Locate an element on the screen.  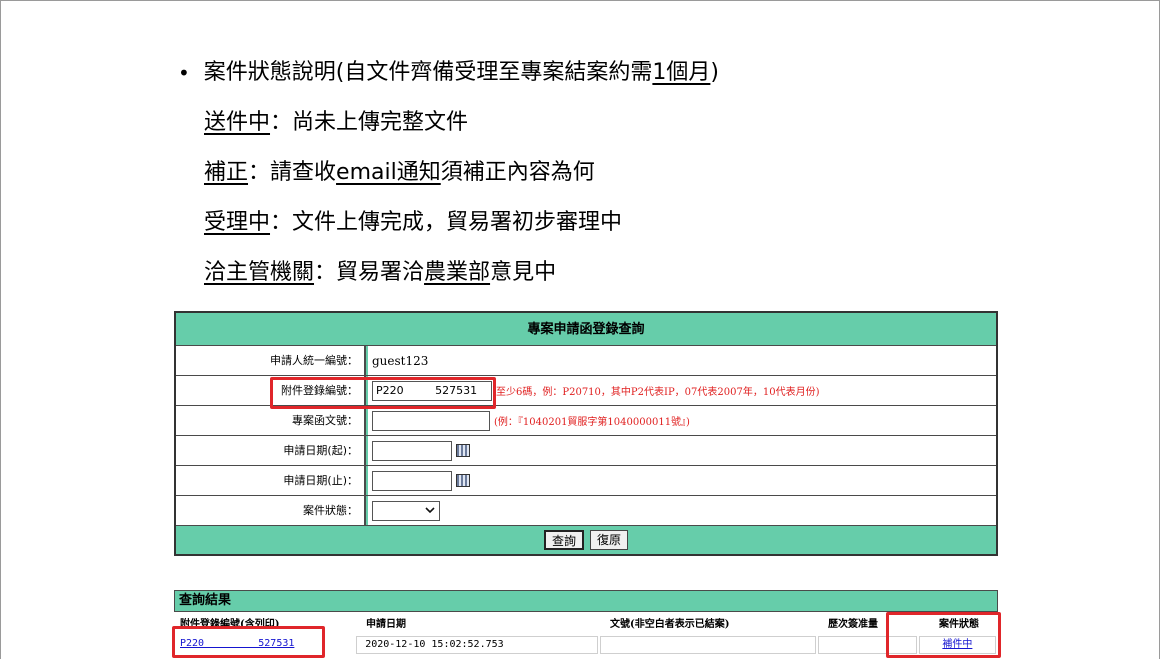
reset-button: 復原 is located at coordinates (609, 539).